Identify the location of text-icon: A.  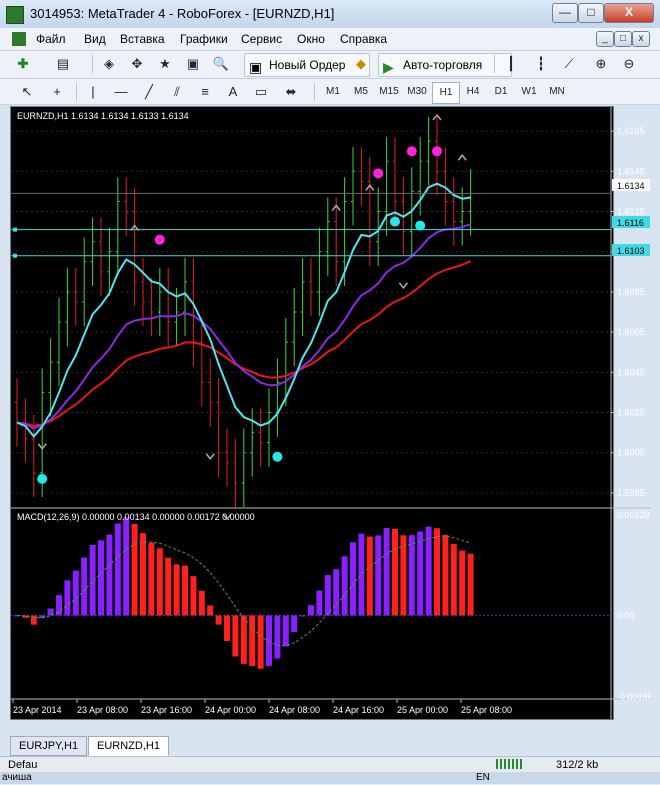
(233, 92).